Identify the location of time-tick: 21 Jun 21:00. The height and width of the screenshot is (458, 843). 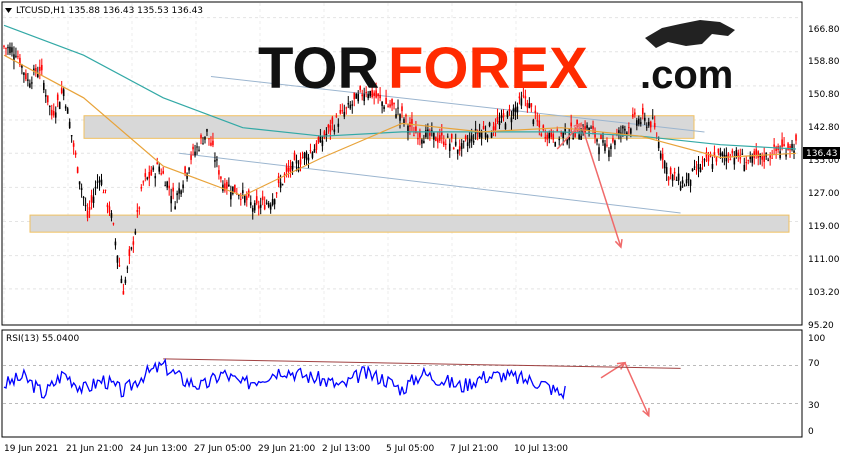
(94, 449).